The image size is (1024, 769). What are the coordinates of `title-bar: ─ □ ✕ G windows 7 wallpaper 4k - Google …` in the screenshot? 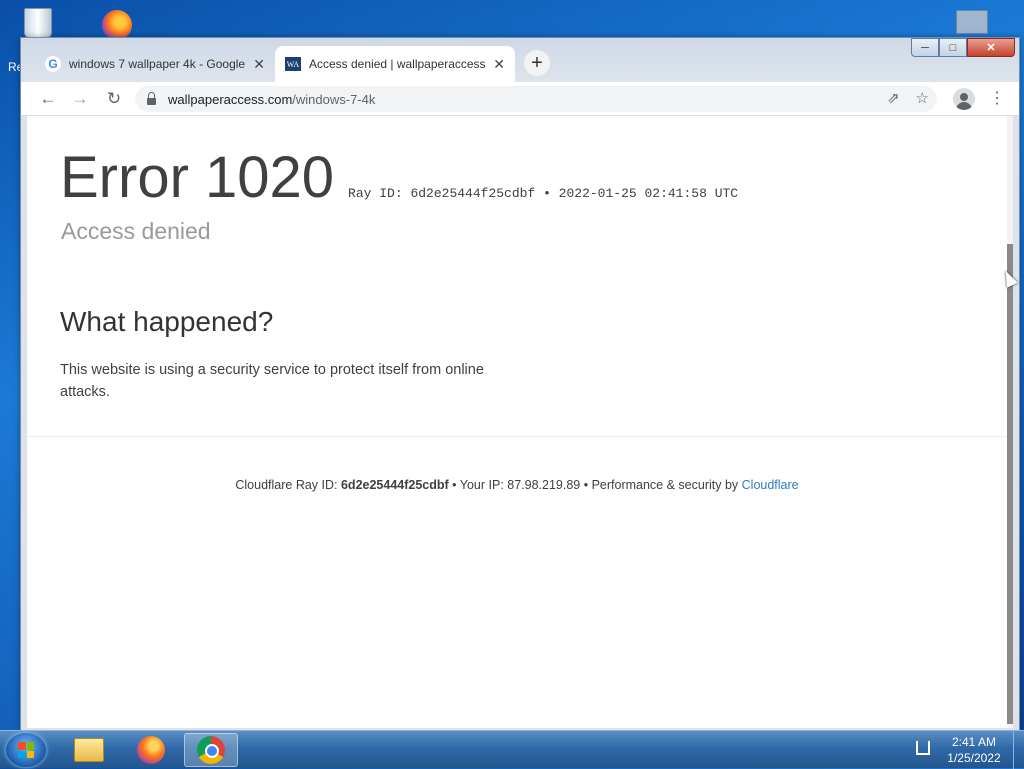 It's located at (520, 60).